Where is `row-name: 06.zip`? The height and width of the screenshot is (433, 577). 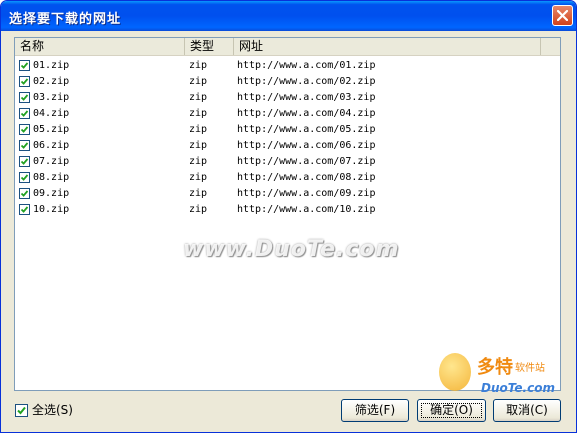 row-name: 06.zip is located at coordinates (51, 145).